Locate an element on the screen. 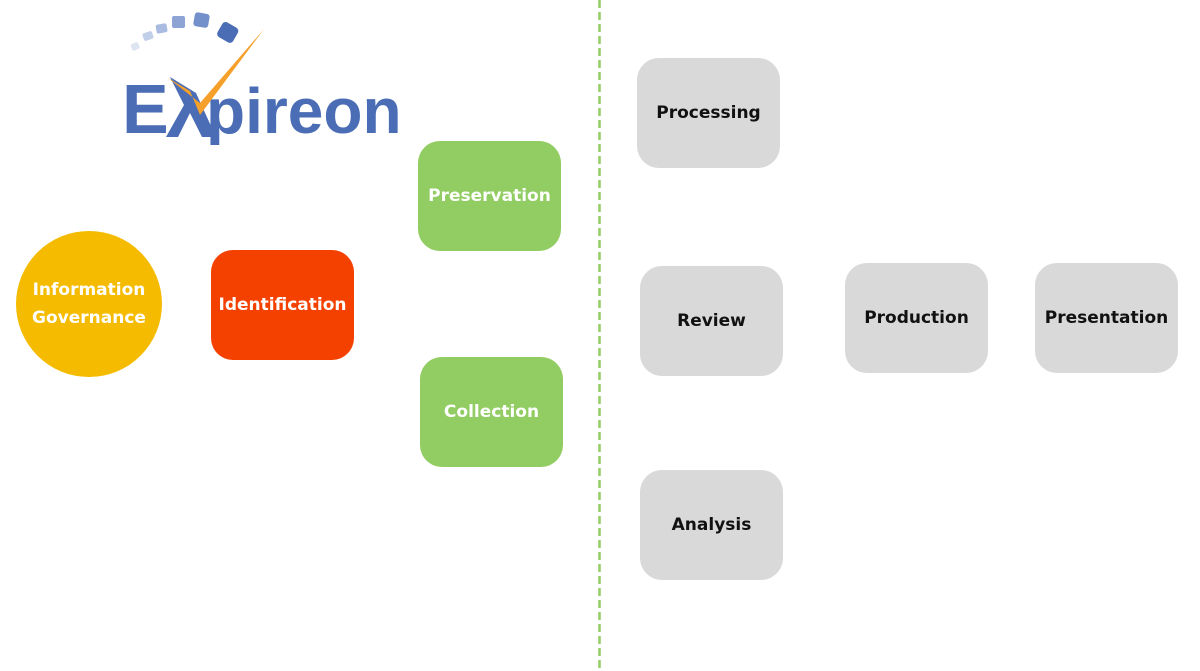  svg-text: E is located at coordinates (145, 107).